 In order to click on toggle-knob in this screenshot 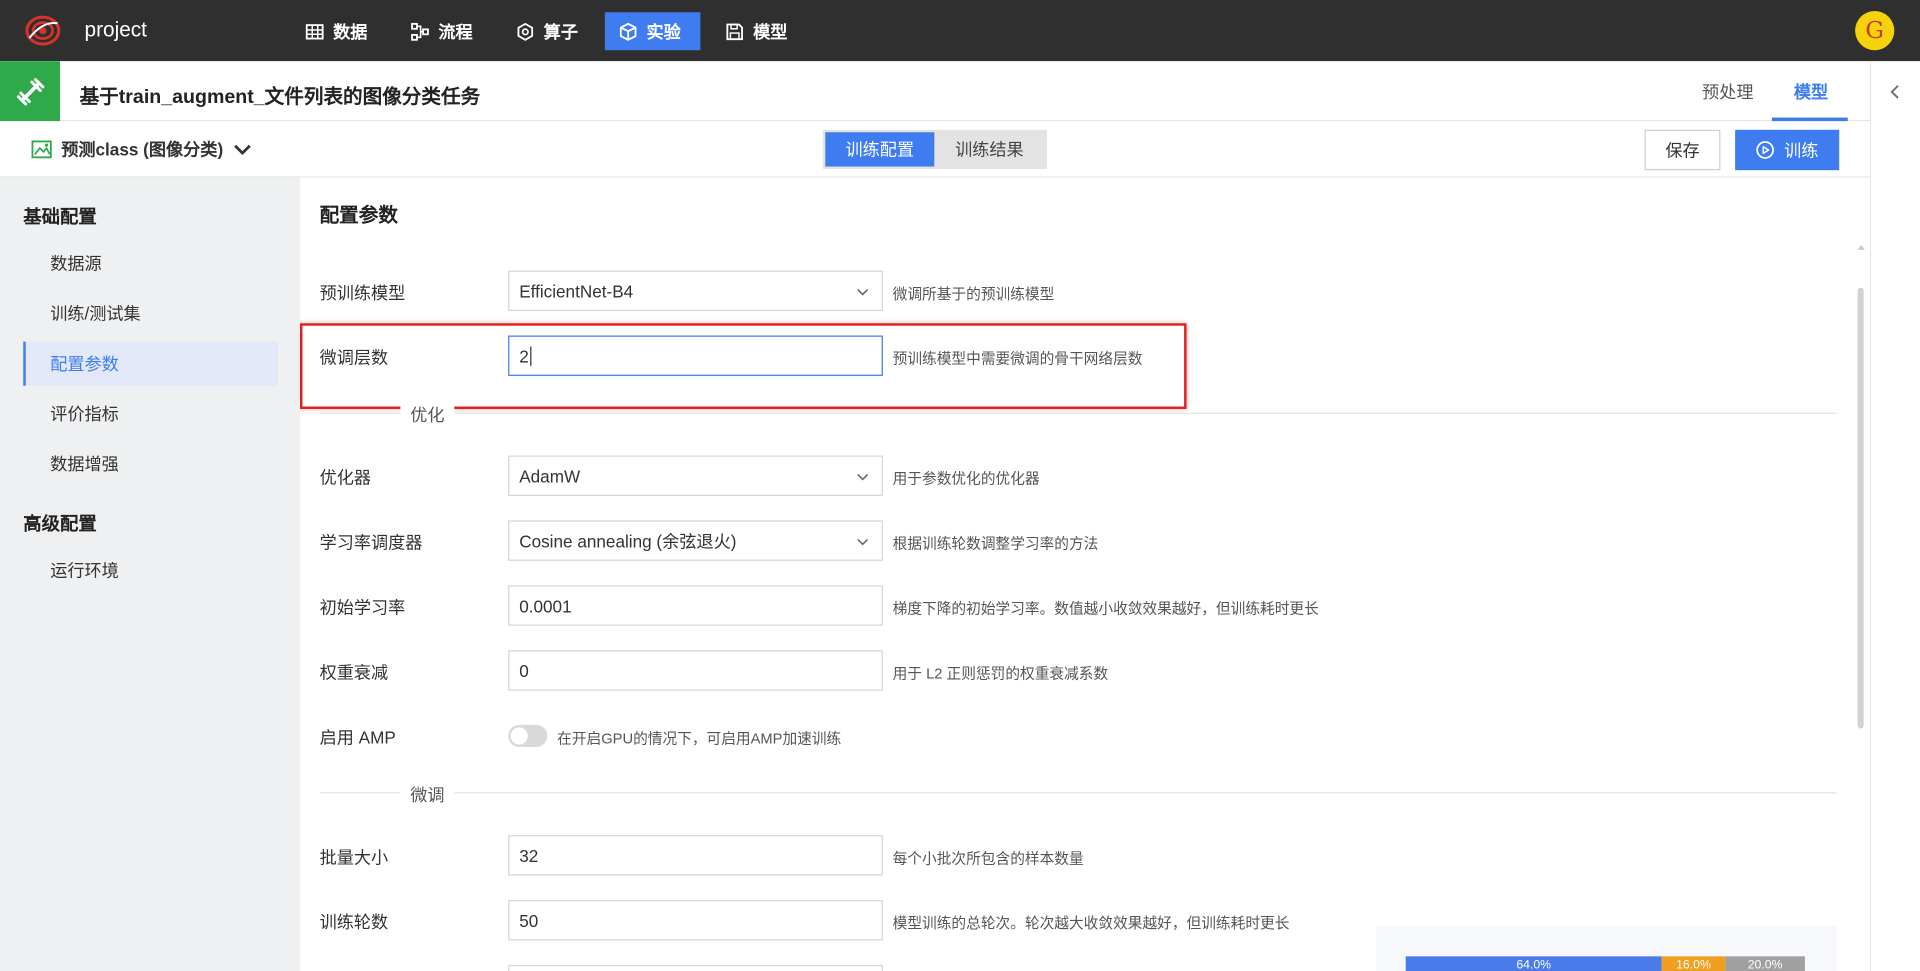, I will do `click(519, 736)`.